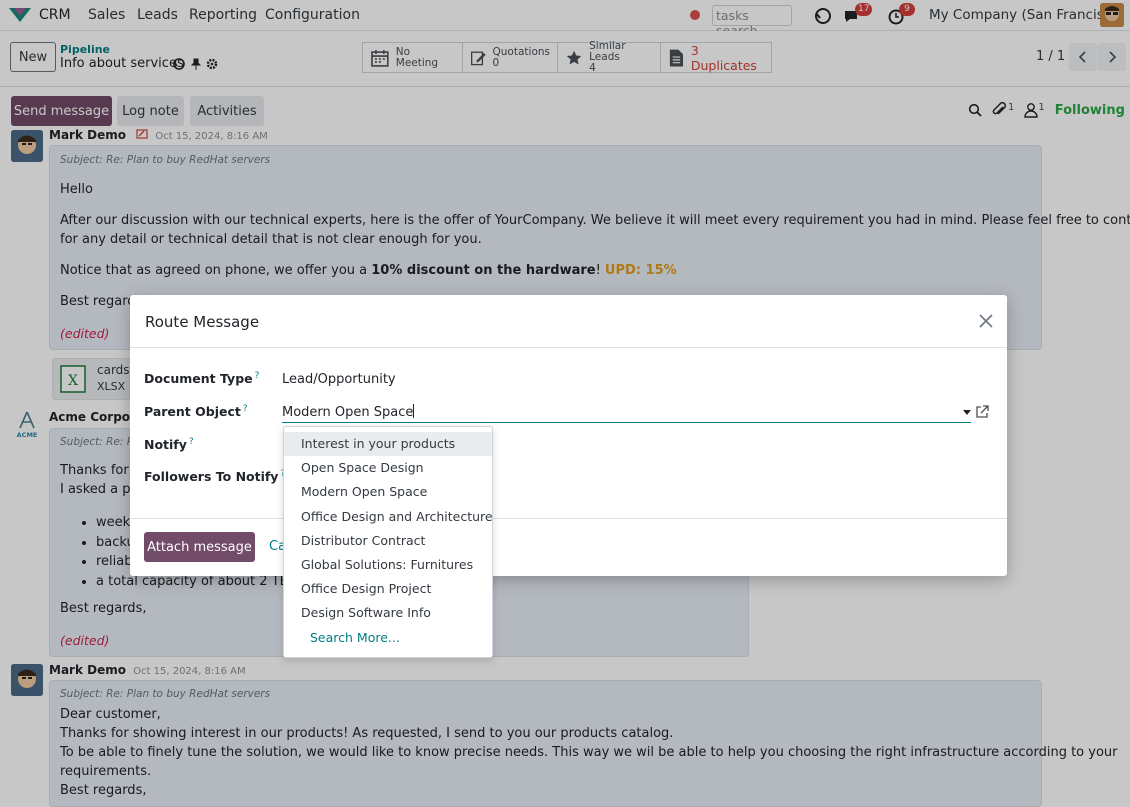 The height and width of the screenshot is (807, 1130). I want to click on autocomplete-option: Design Software Info, so click(388, 613).